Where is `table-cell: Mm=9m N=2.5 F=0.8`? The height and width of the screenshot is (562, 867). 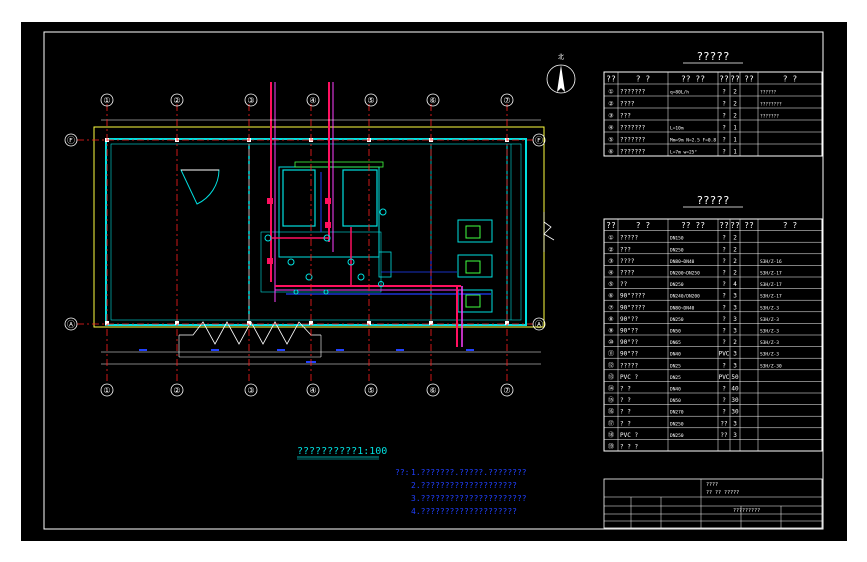
table-cell: Mm=9m N=2.5 F=0.8 is located at coordinates (693, 141).